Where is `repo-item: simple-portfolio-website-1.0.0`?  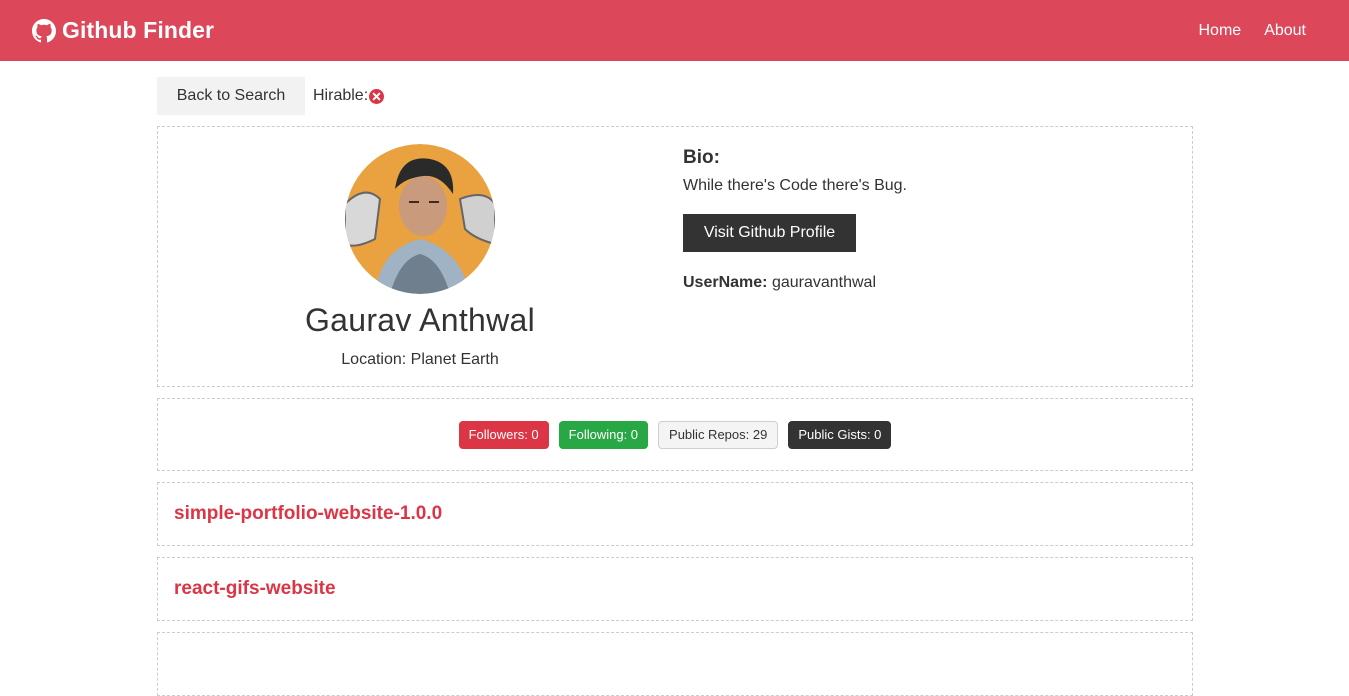 repo-item: simple-portfolio-website-1.0.0 is located at coordinates (675, 514).